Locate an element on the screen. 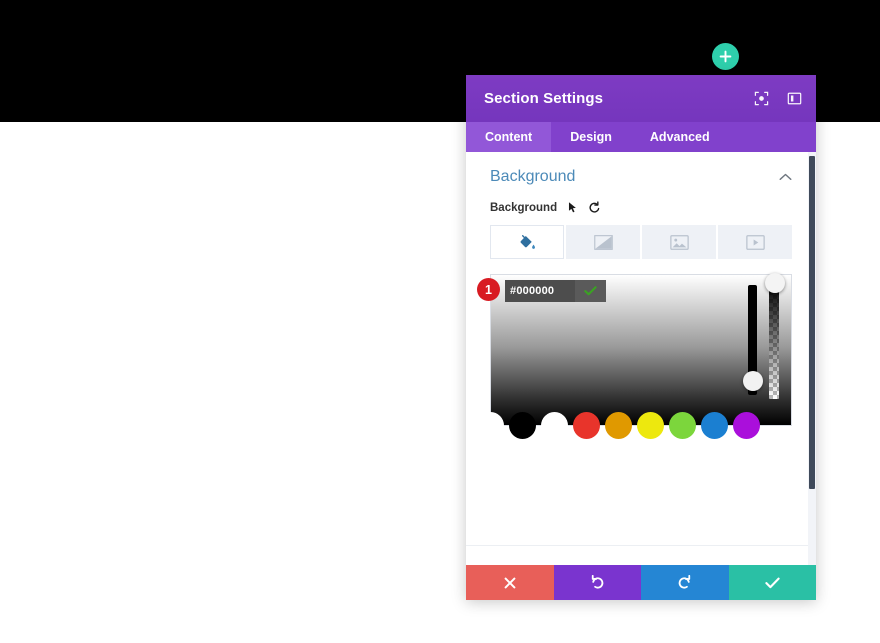 Image resolution: width=880 pixels, height=643 pixels. redo-button is located at coordinates (685, 582).